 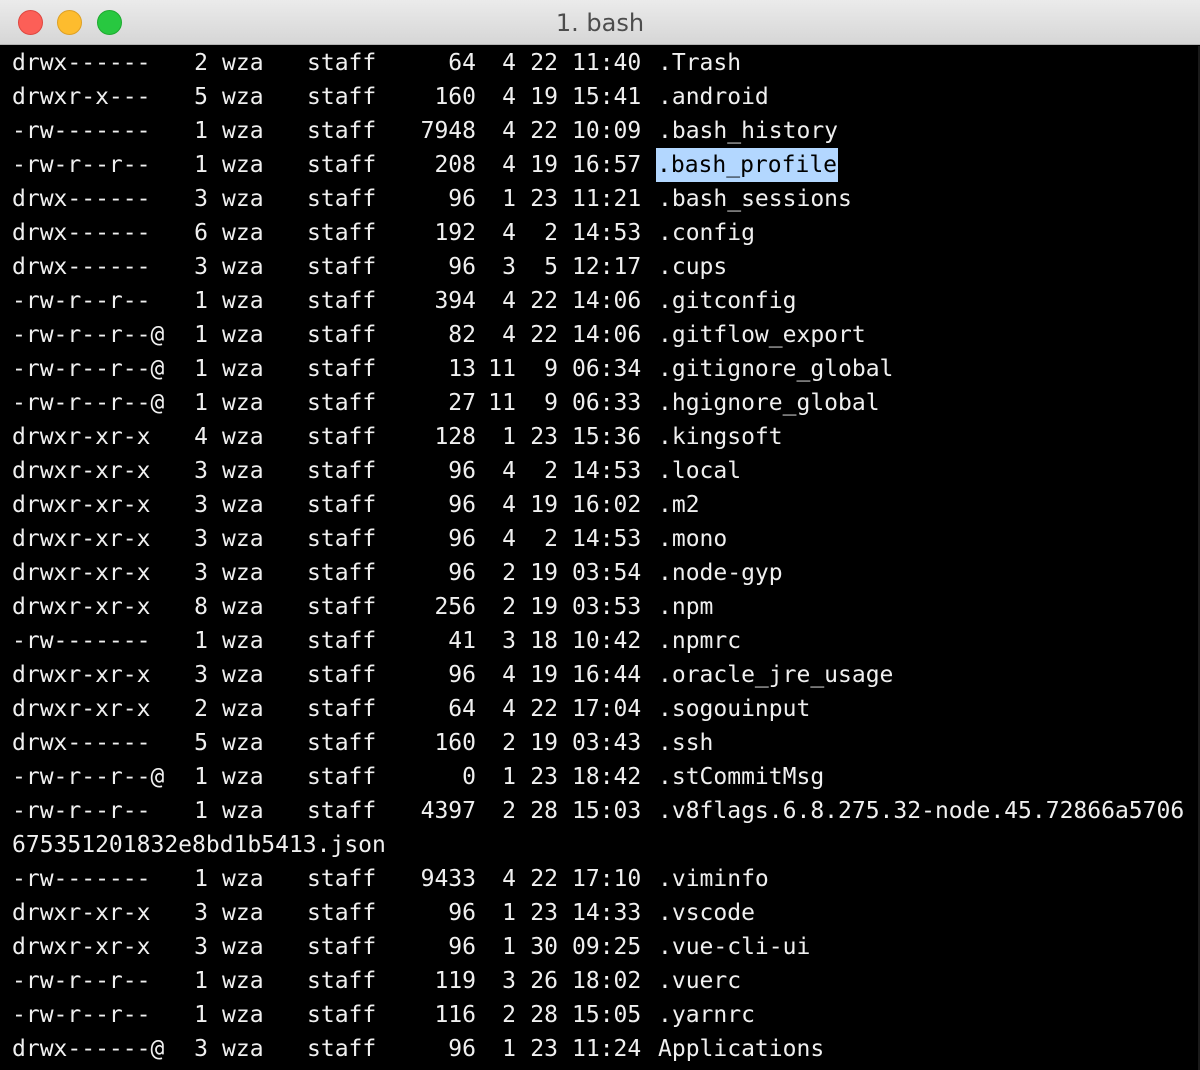 What do you see at coordinates (502, 403) in the screenshot?
I see `month: 11` at bounding box center [502, 403].